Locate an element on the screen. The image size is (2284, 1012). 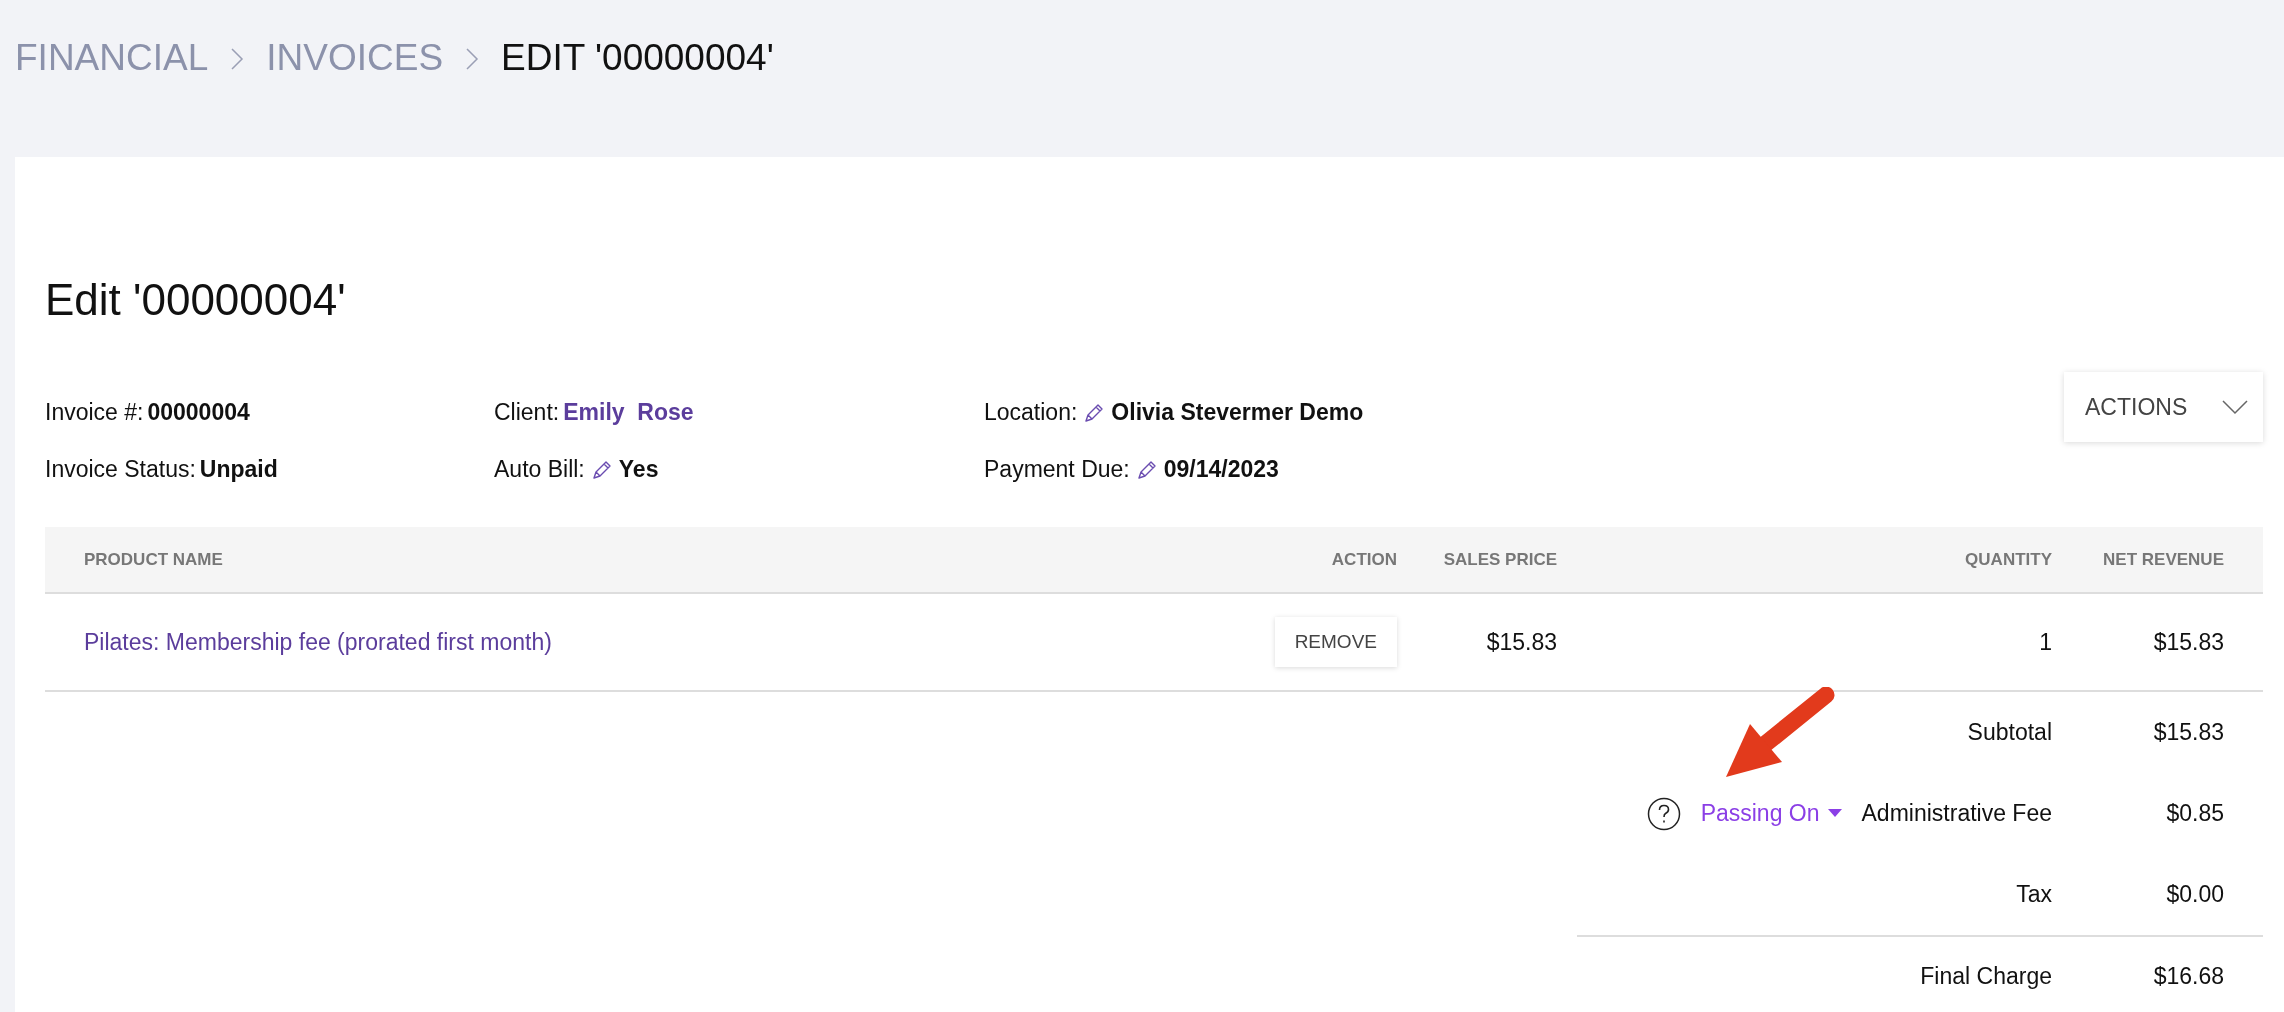
fee-mode-dropdown: Passing On is located at coordinates (1771, 813).